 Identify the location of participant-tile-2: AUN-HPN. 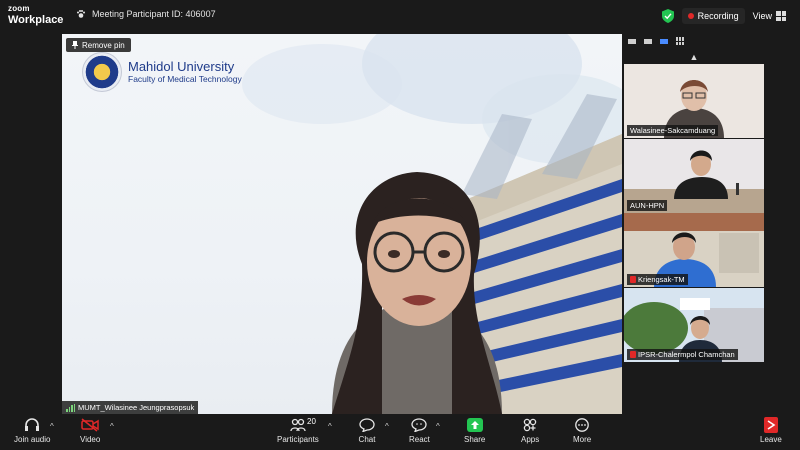
(694, 176).